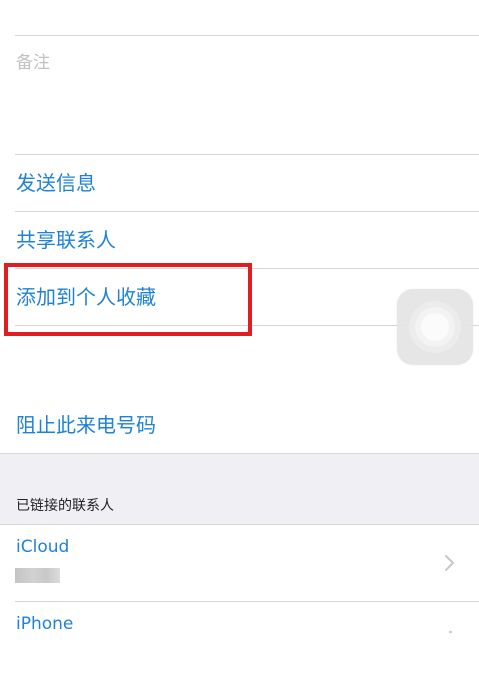 Image resolution: width=479 pixels, height=691 pixels. What do you see at coordinates (247, 154) in the screenshot?
I see `notes-separator` at bounding box center [247, 154].